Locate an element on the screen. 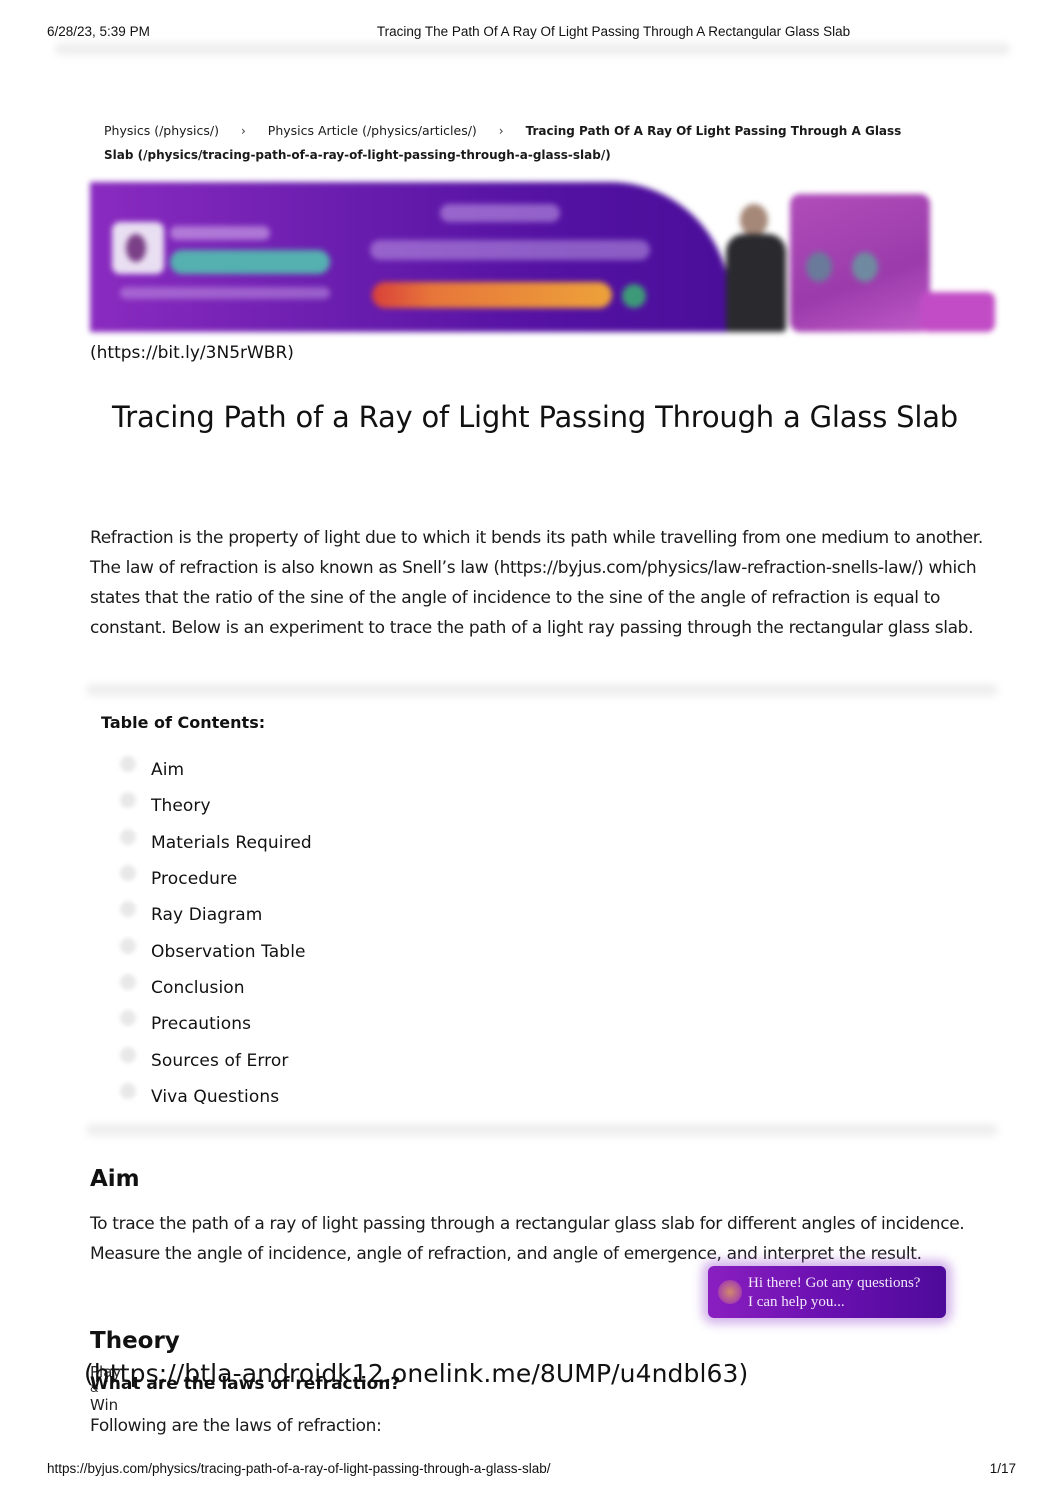 This screenshot has height=1506, width=1062. chat-line-1: Hi there! Got any questions? is located at coordinates (834, 1283).